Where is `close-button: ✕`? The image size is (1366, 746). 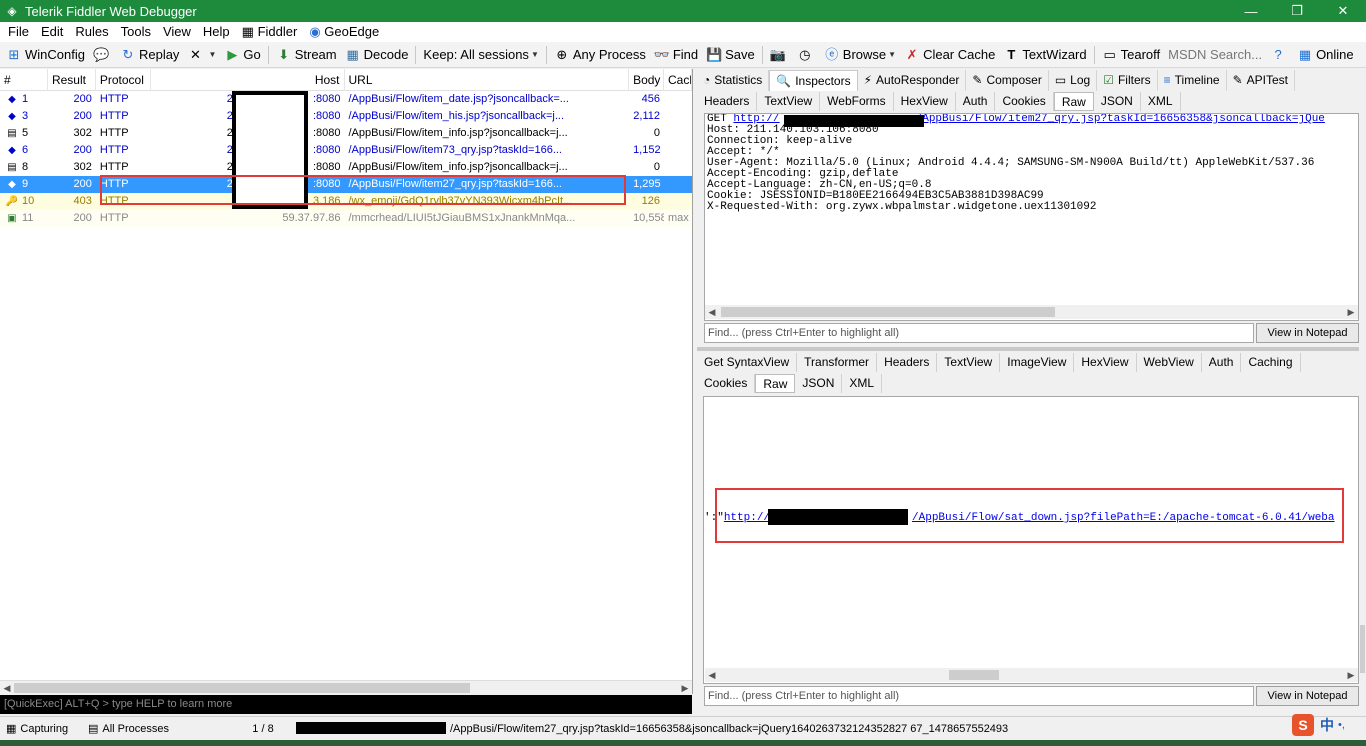
close-button: ✕ is located at coordinates (1343, 11).